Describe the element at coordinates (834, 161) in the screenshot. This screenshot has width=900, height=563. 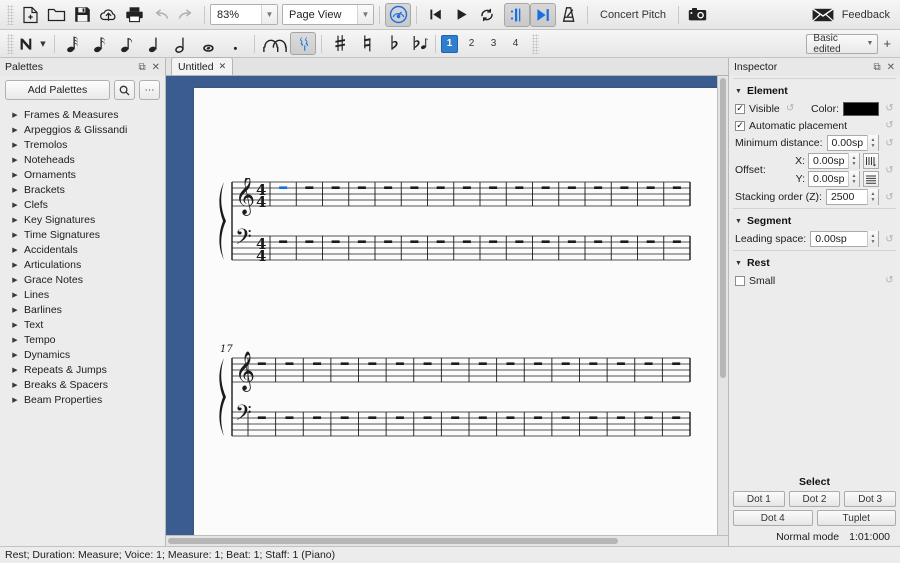
I see `offset-x-input: 0.00sp ▲ ▼` at that location.